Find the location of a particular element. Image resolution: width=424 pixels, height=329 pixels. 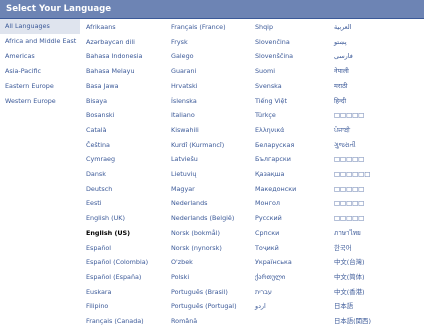

language-option: Íslenska is located at coordinates (184, 101).